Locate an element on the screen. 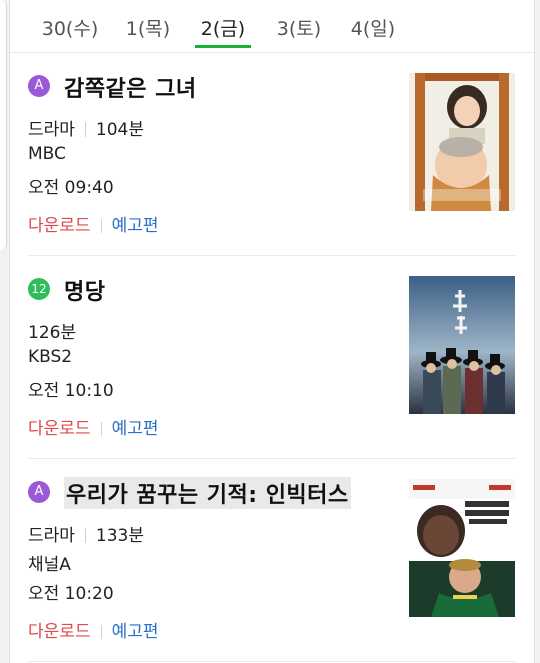  tab-day-3: 3(토) is located at coordinates (299, 31).